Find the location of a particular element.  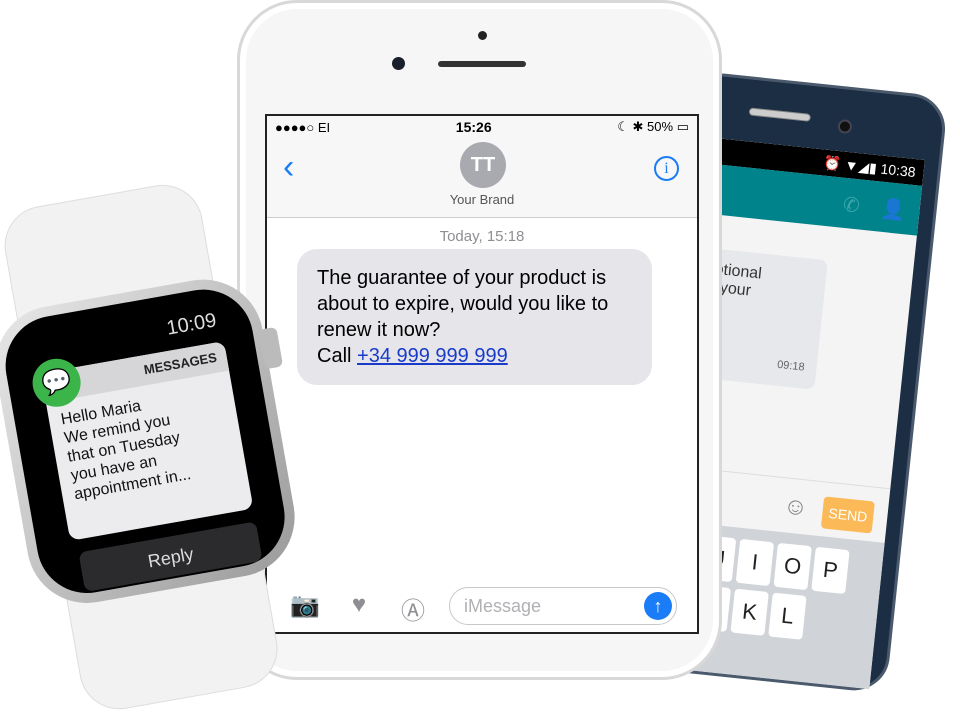

battery-icon: ▭ is located at coordinates (682, 126).